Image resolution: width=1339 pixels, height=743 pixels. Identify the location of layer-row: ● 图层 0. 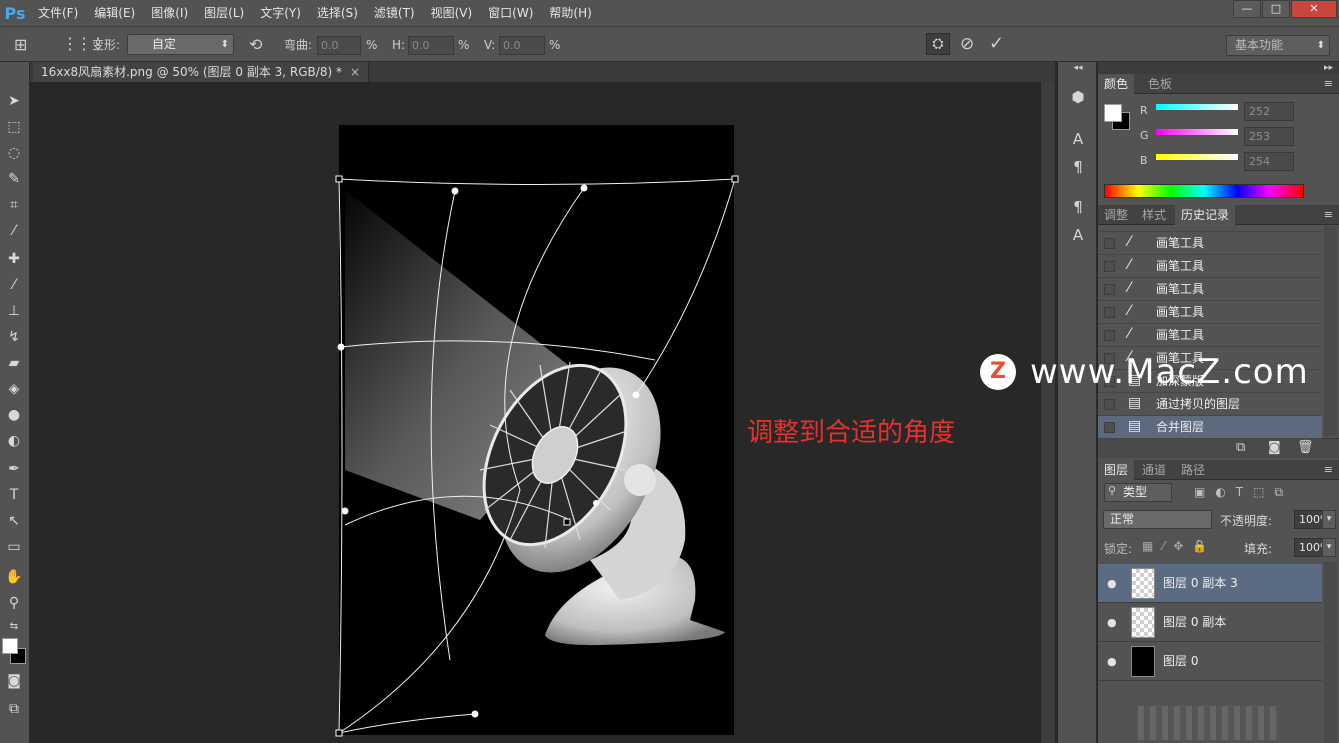
(1210, 661).